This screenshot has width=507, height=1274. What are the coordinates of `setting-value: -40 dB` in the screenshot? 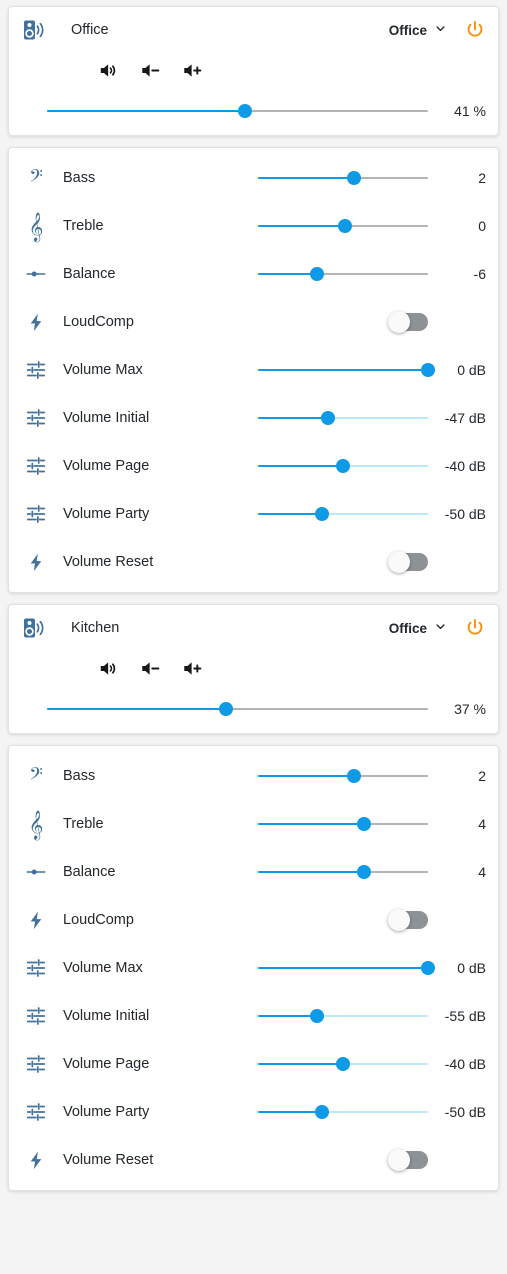 It's located at (465, 1064).